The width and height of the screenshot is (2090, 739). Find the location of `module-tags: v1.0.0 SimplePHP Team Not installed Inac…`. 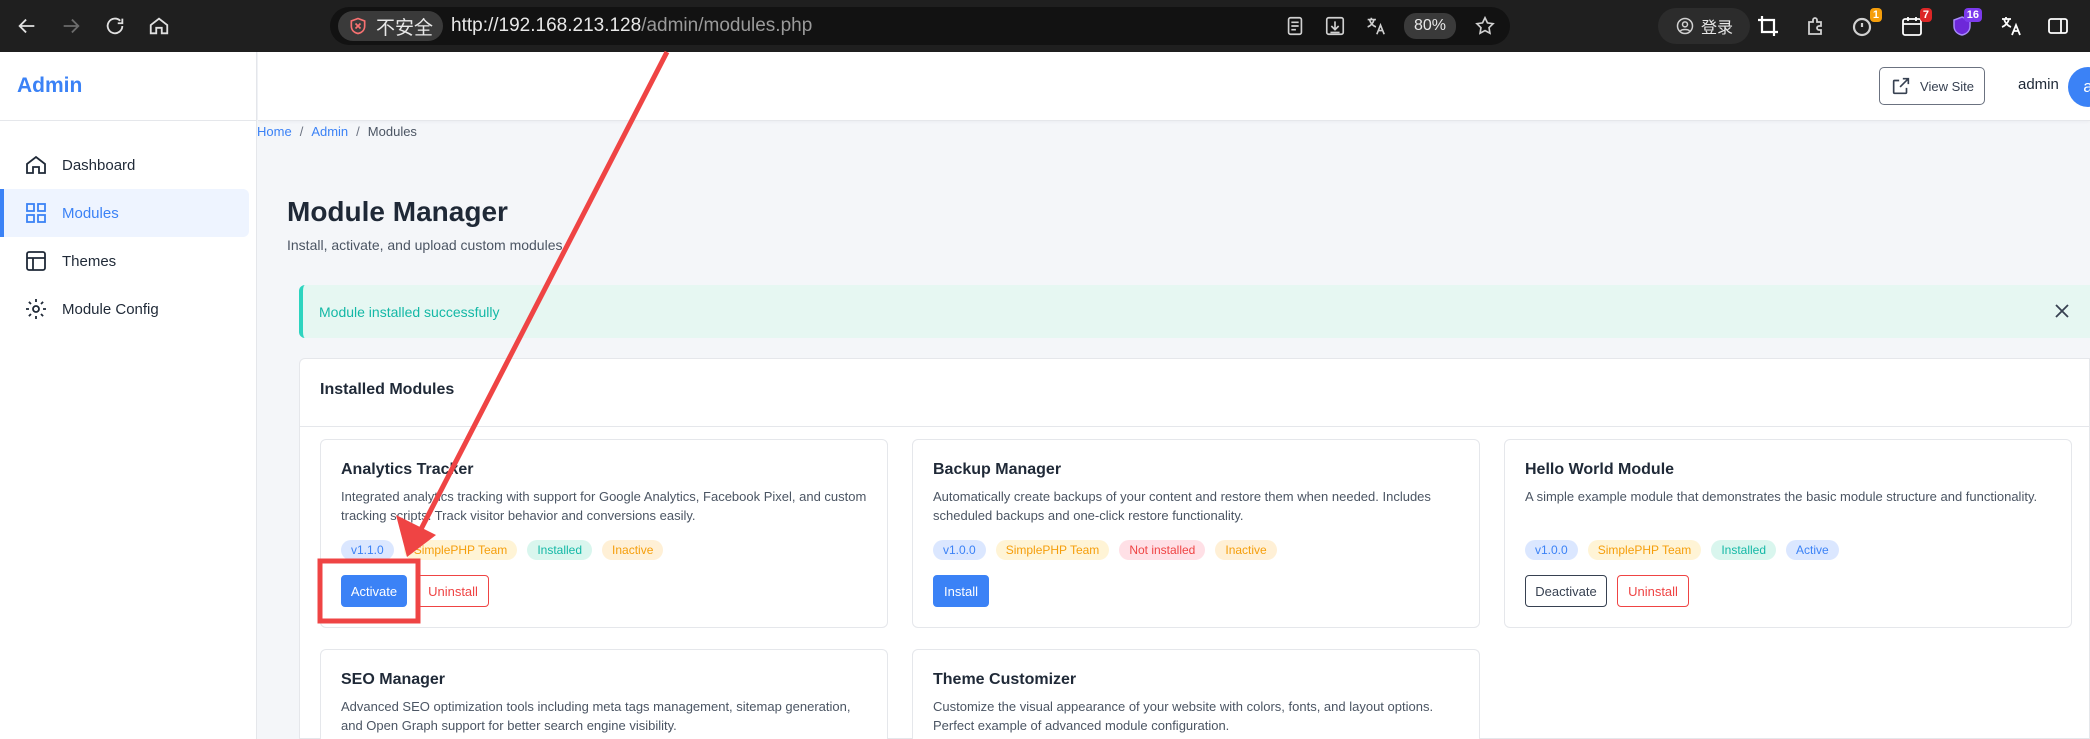

module-tags: v1.0.0 SimplePHP Team Not installed Inac… is located at coordinates (1105, 550).